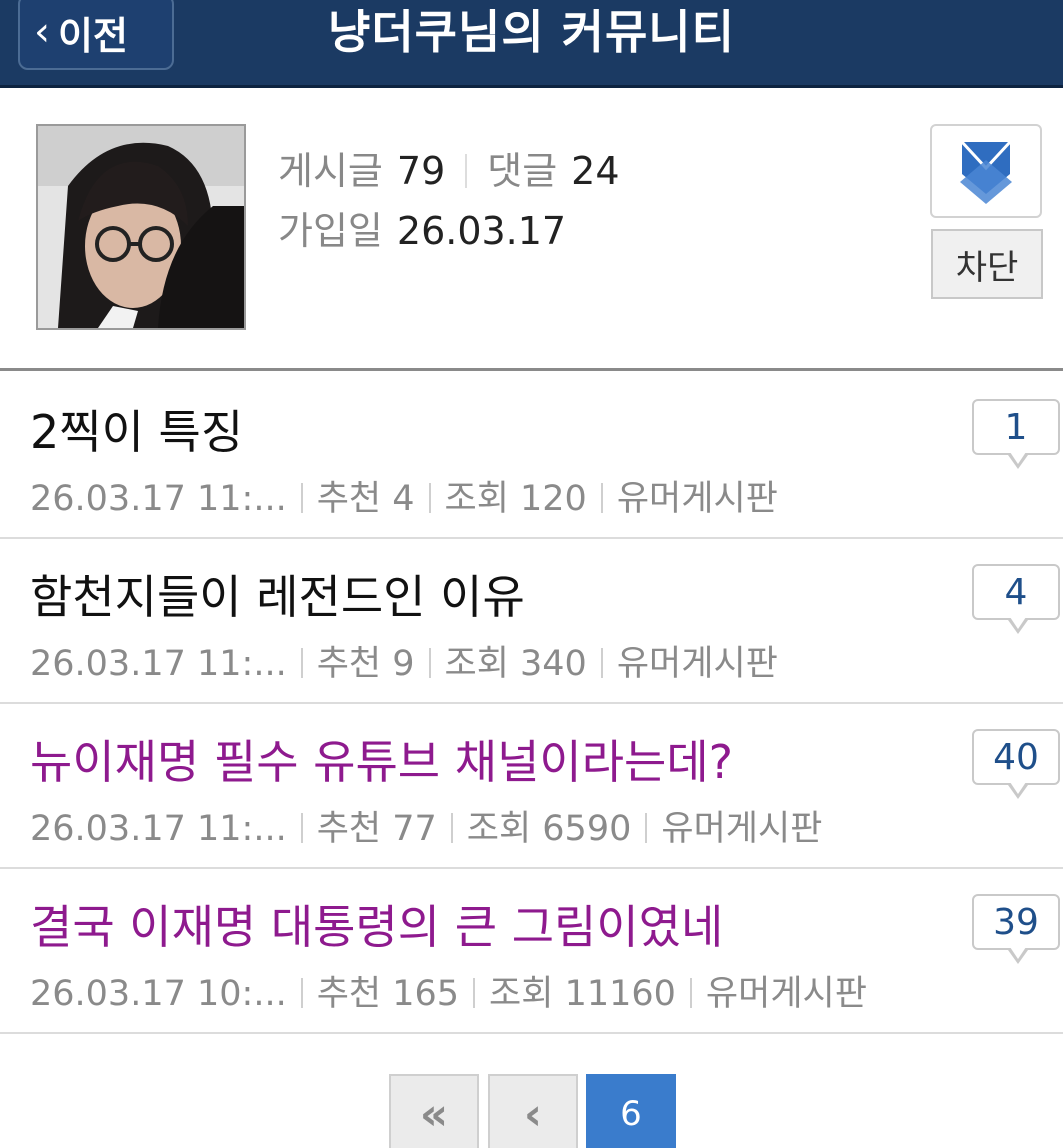  I want to click on reply-count-badge: 40, so click(1016, 764).